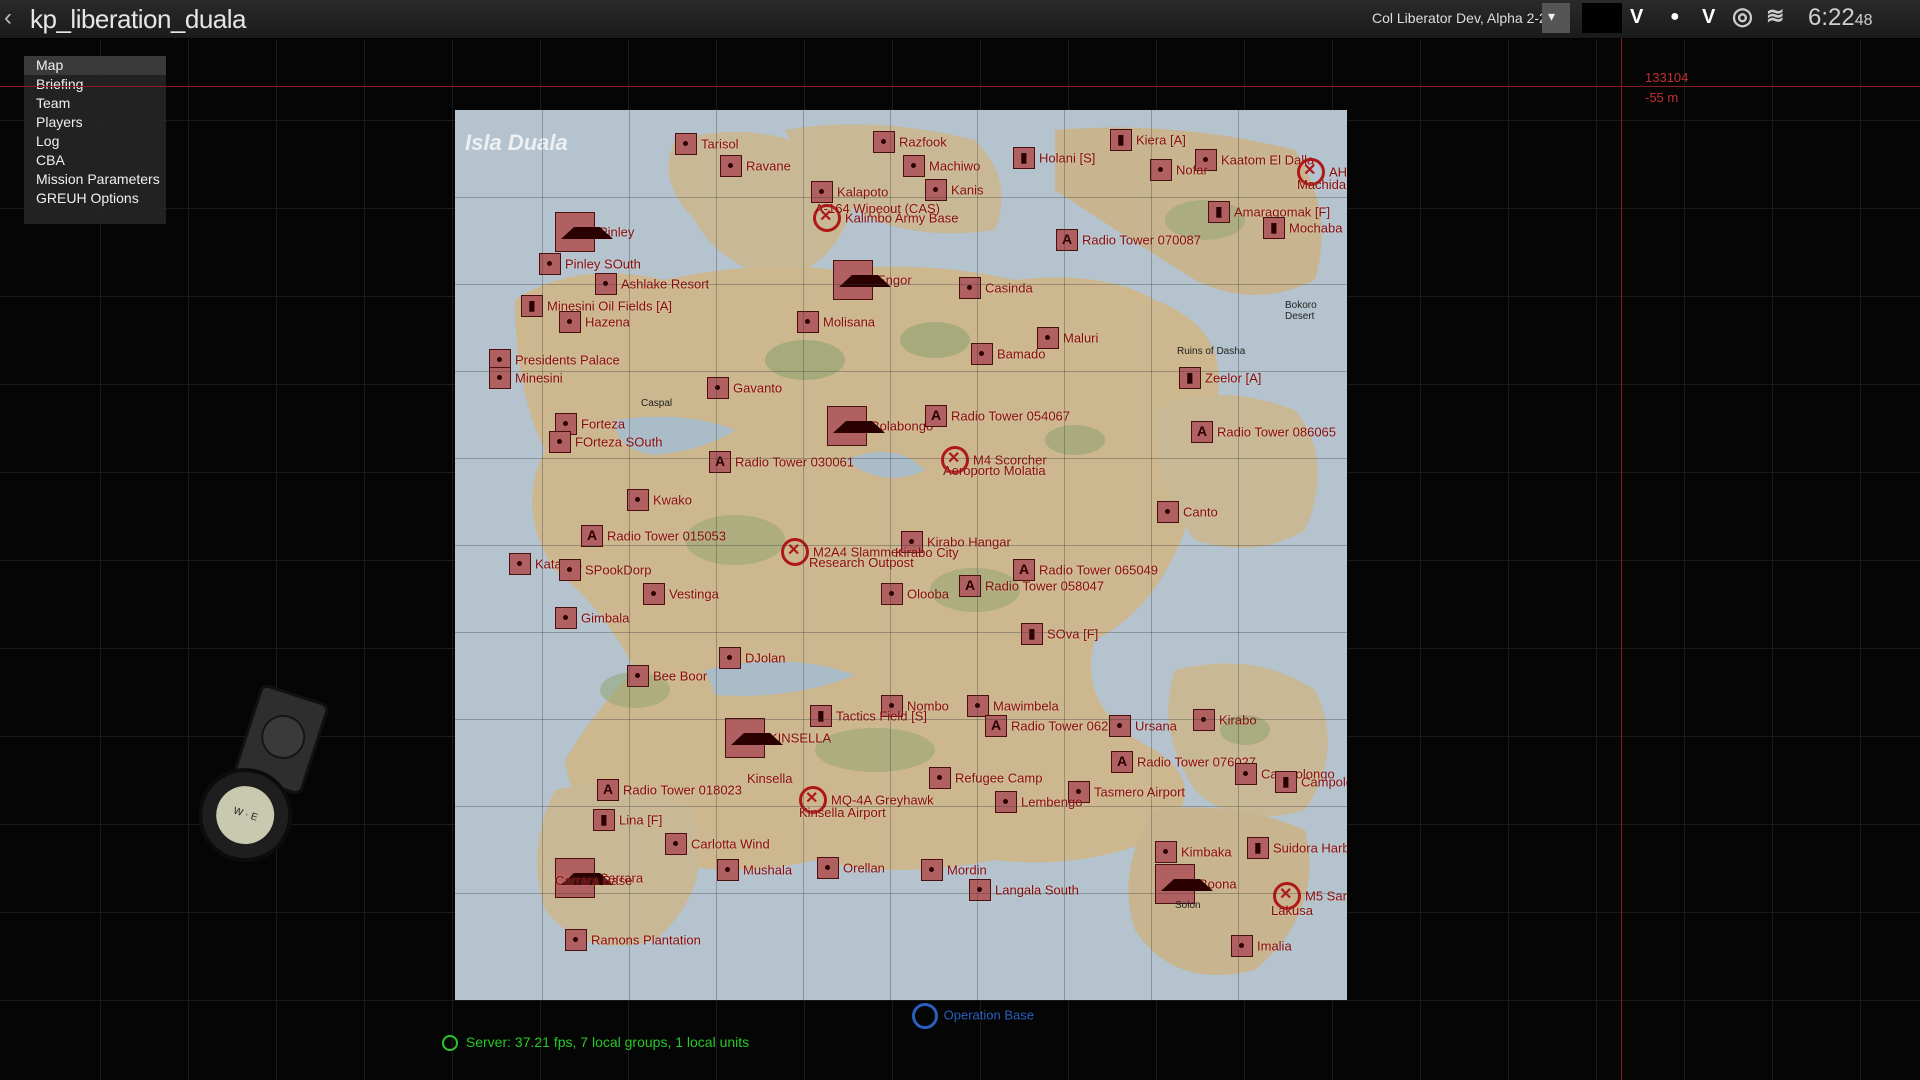  I want to click on map-marker: Vestinga, so click(681, 594).